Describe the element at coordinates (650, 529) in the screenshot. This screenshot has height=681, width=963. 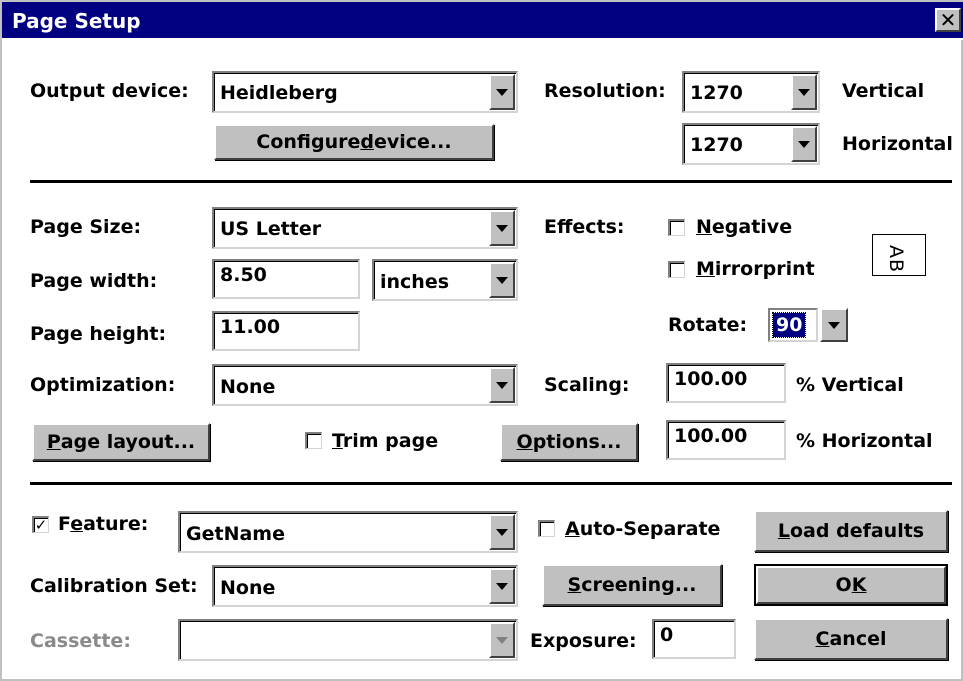
I see `auto-separate-label-b: uto-Separate` at that location.